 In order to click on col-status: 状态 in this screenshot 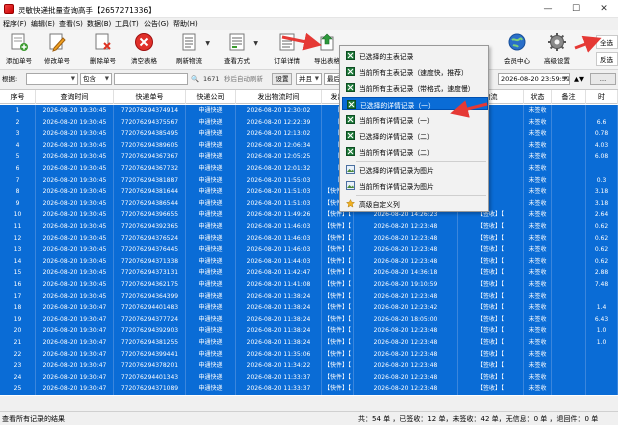, I will do `click(538, 97)`.